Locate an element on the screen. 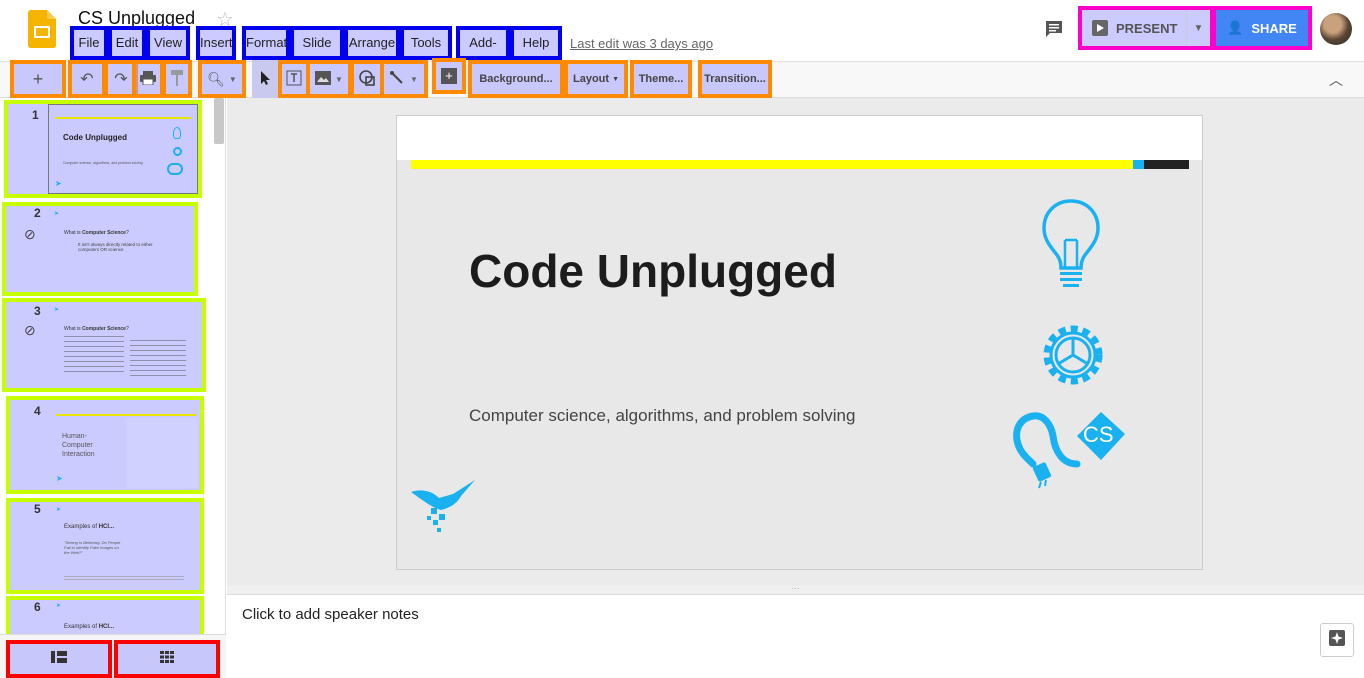 This screenshot has width=1364, height=678. cursor-arrow-icon is located at coordinates (266, 79).